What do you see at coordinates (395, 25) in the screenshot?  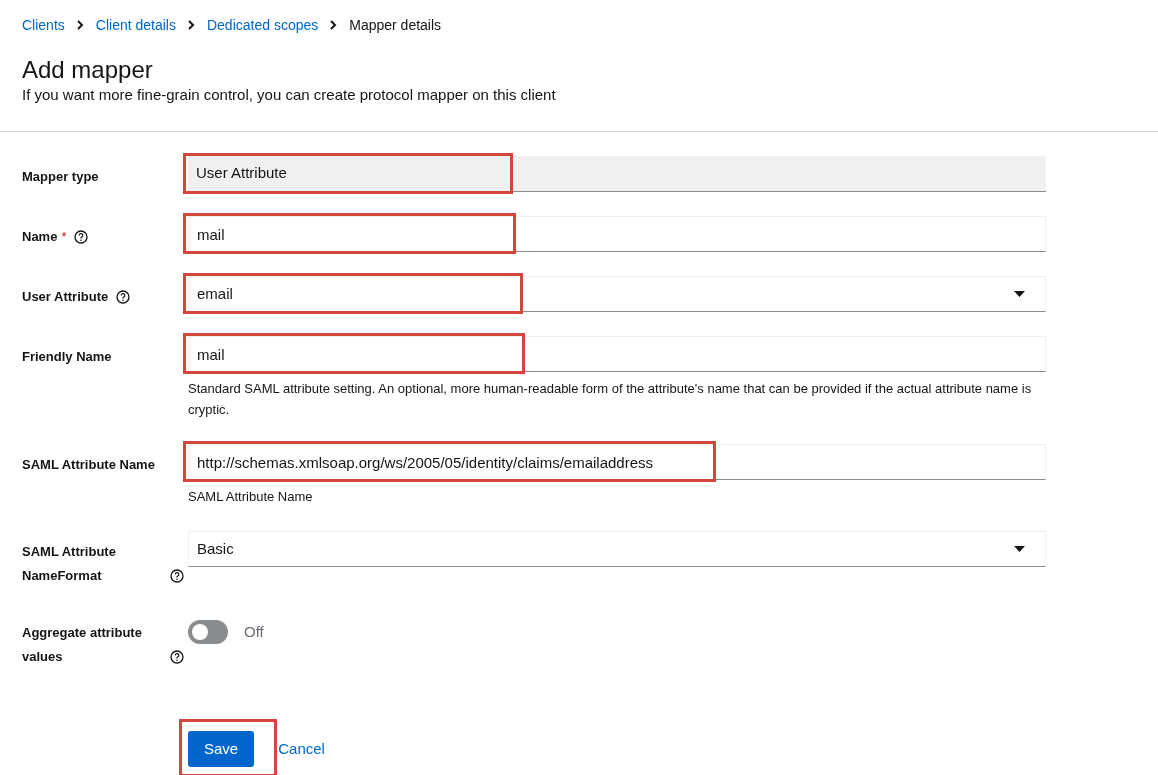 I see `breadcrumb-current: Mapper details` at bounding box center [395, 25].